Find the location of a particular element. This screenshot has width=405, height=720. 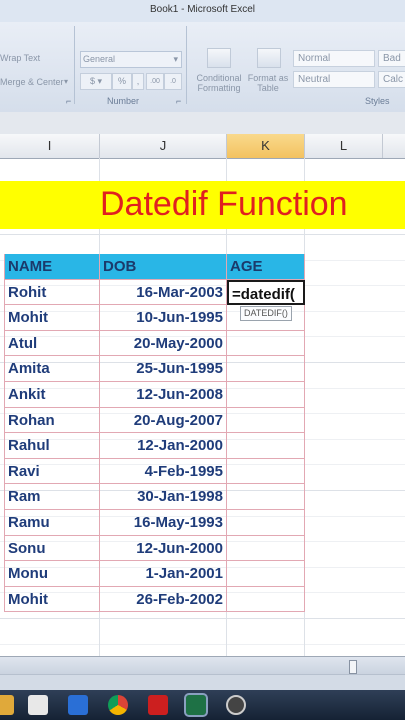

currency-button: $ ▾ is located at coordinates (96, 81).